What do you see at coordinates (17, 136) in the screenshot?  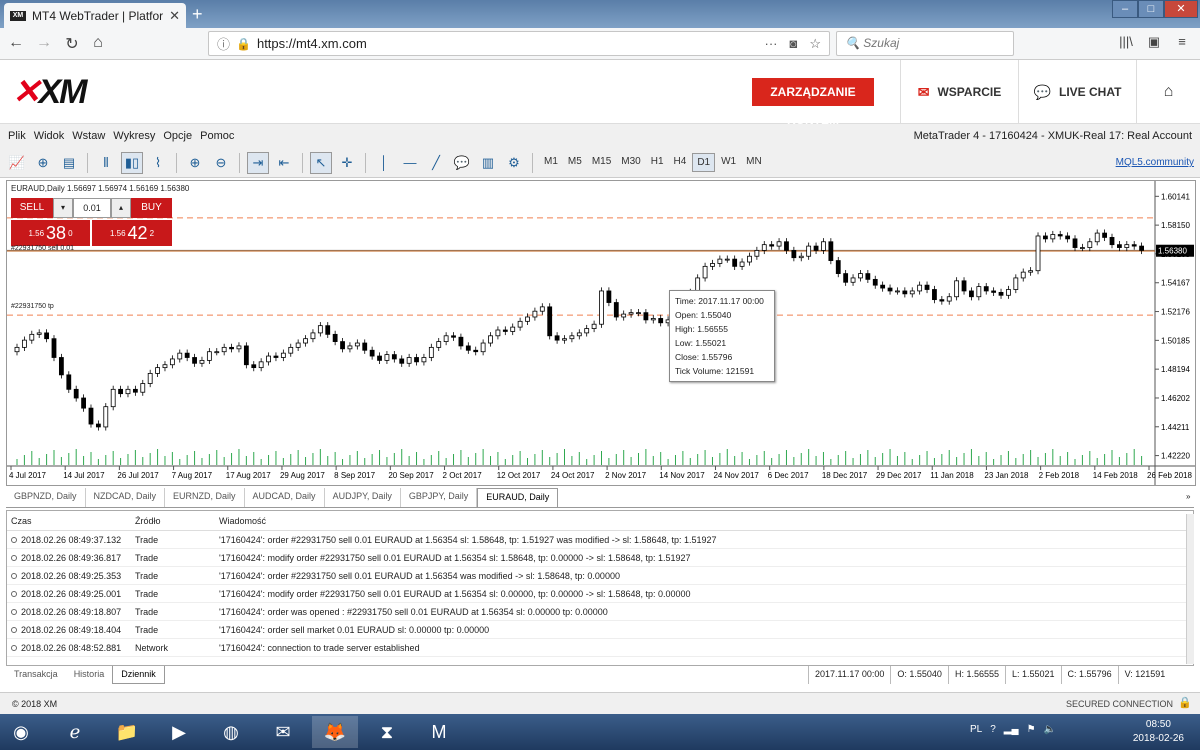 I see `menu-file: Plik` at bounding box center [17, 136].